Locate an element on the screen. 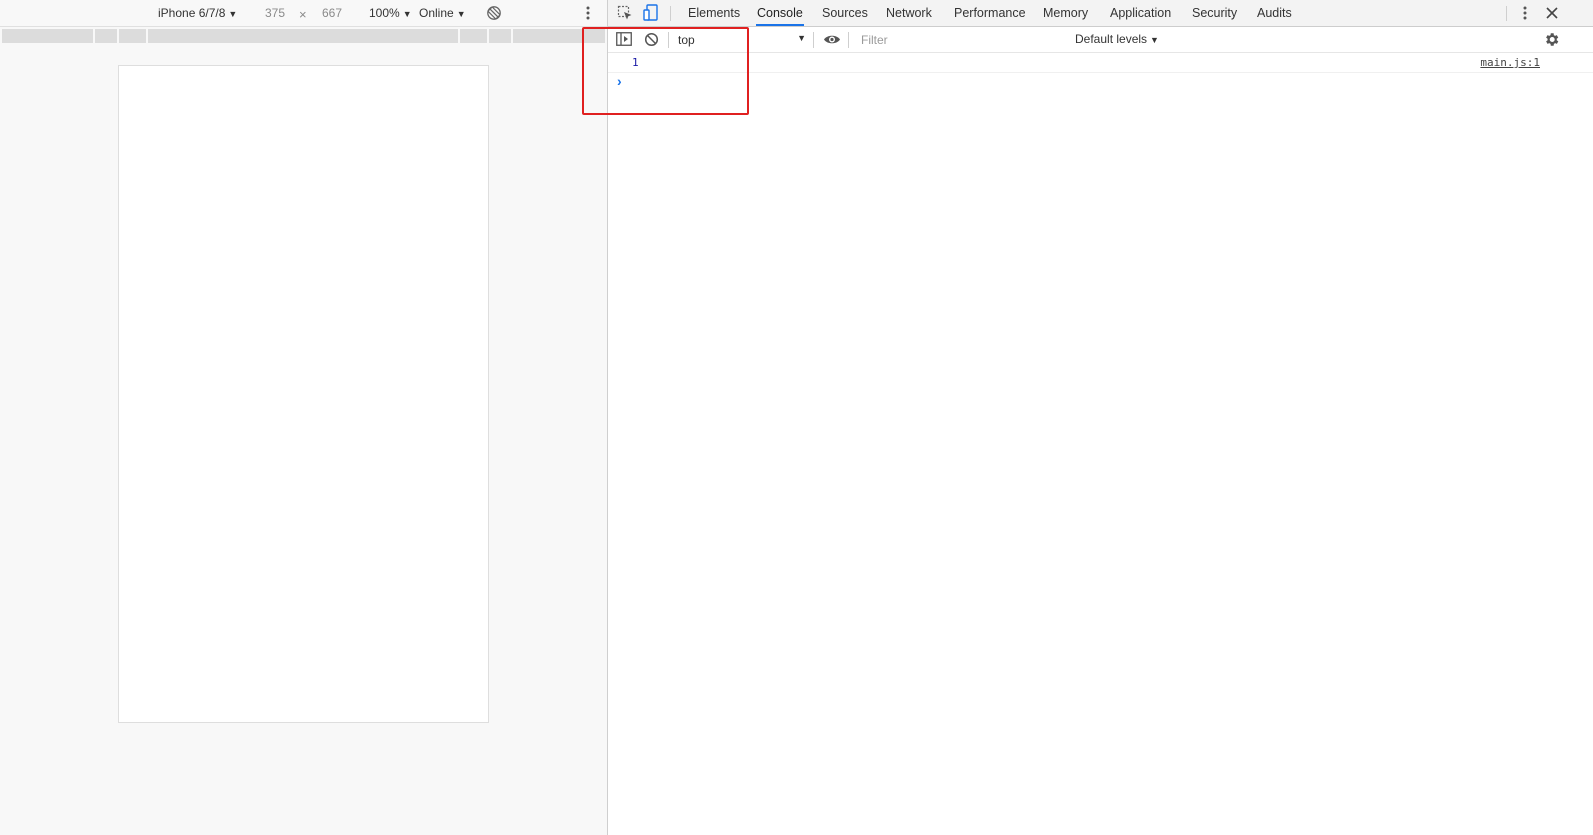 The height and width of the screenshot is (835, 1593). device-name: iPhone 6/7/8 is located at coordinates (192, 13).